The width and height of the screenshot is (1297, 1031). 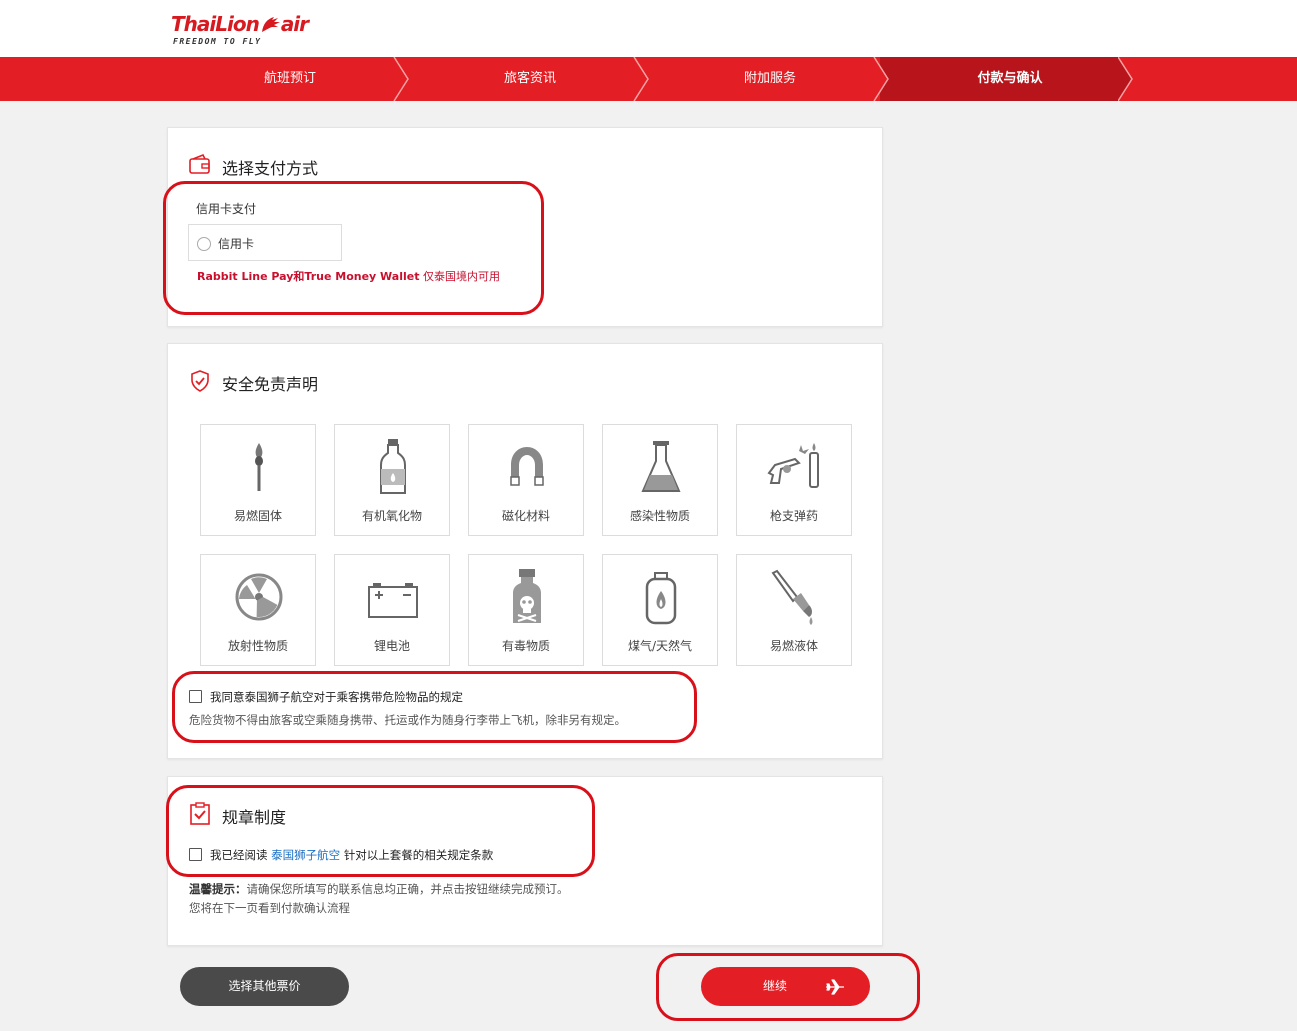 I want to click on booking-steps: 航班预订 旅客资讯 附加服务 付款与确认, so click(x=648, y=79).